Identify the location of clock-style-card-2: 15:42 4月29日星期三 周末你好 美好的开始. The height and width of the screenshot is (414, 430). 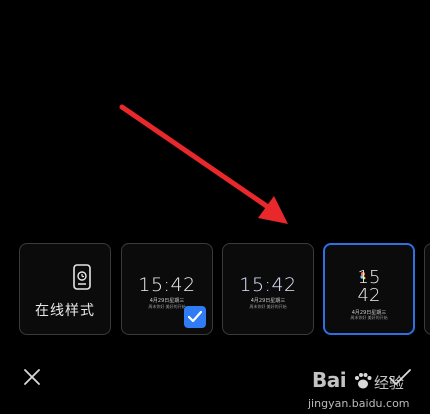
(268, 289).